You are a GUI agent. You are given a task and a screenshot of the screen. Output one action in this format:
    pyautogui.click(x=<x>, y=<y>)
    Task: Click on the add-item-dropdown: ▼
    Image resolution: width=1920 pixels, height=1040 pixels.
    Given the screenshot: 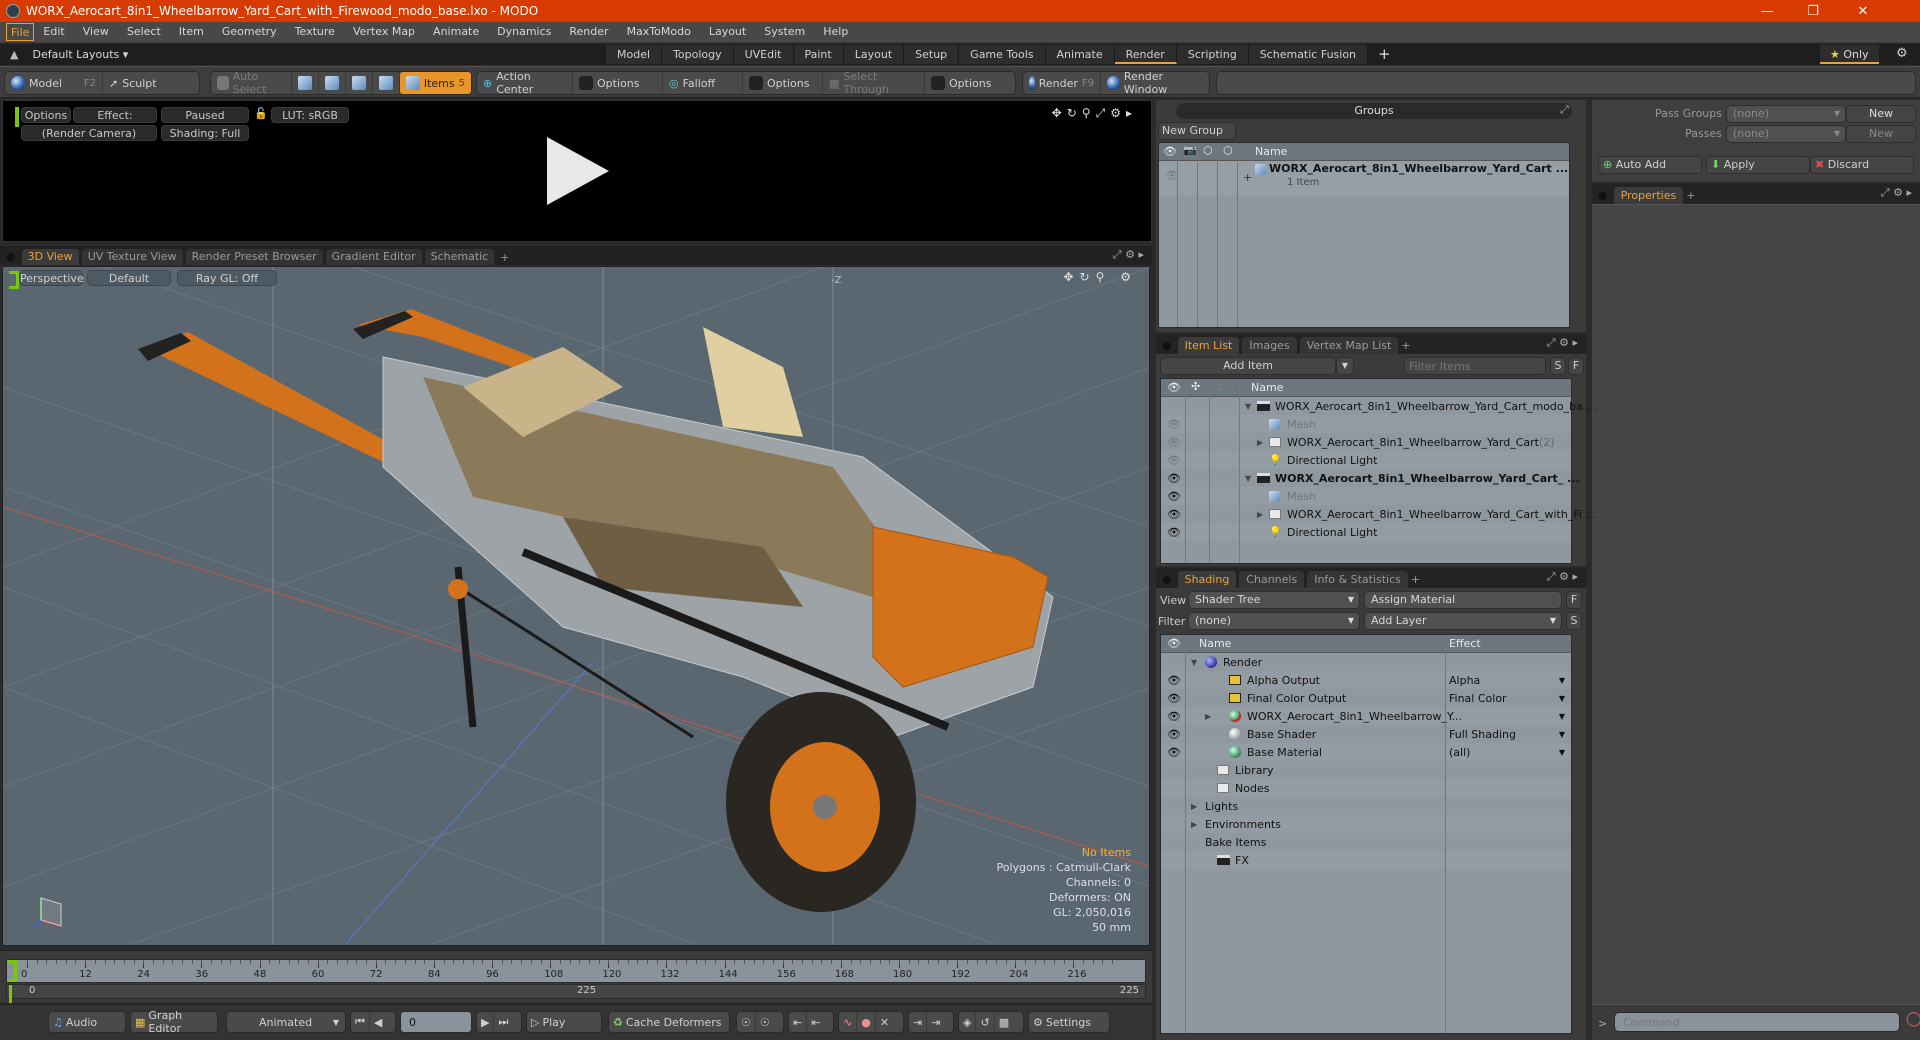 What is the action you would take?
    pyautogui.click(x=1345, y=366)
    